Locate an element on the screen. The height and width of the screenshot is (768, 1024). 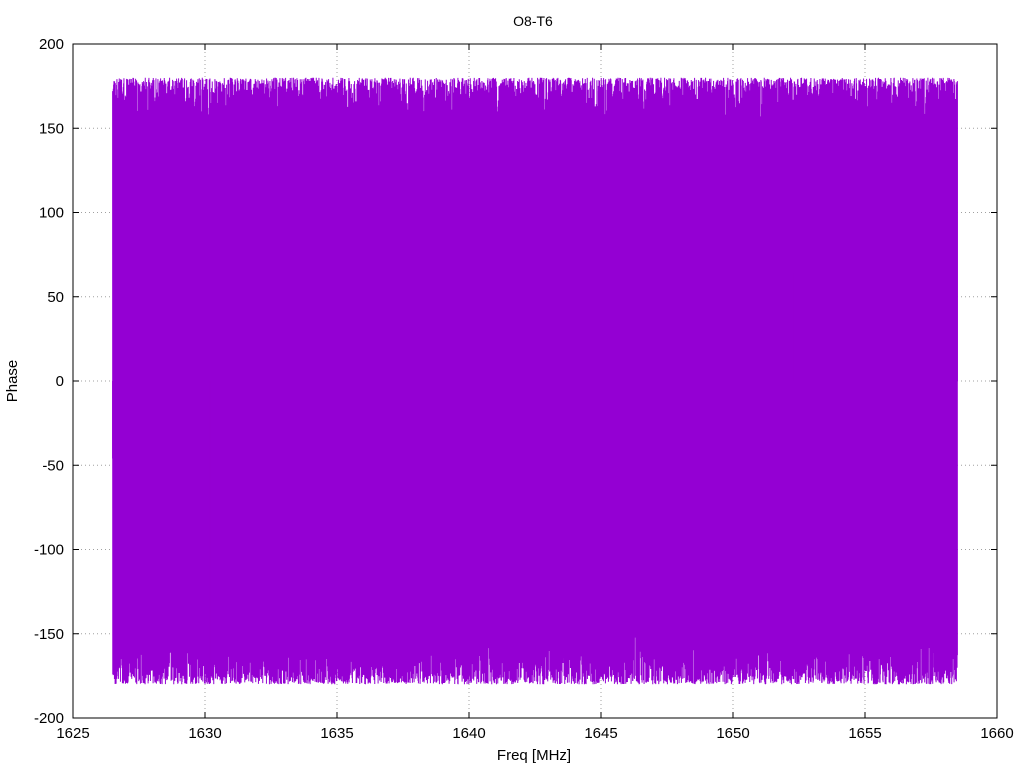
x-tick-label: 1655 is located at coordinates (864, 733).